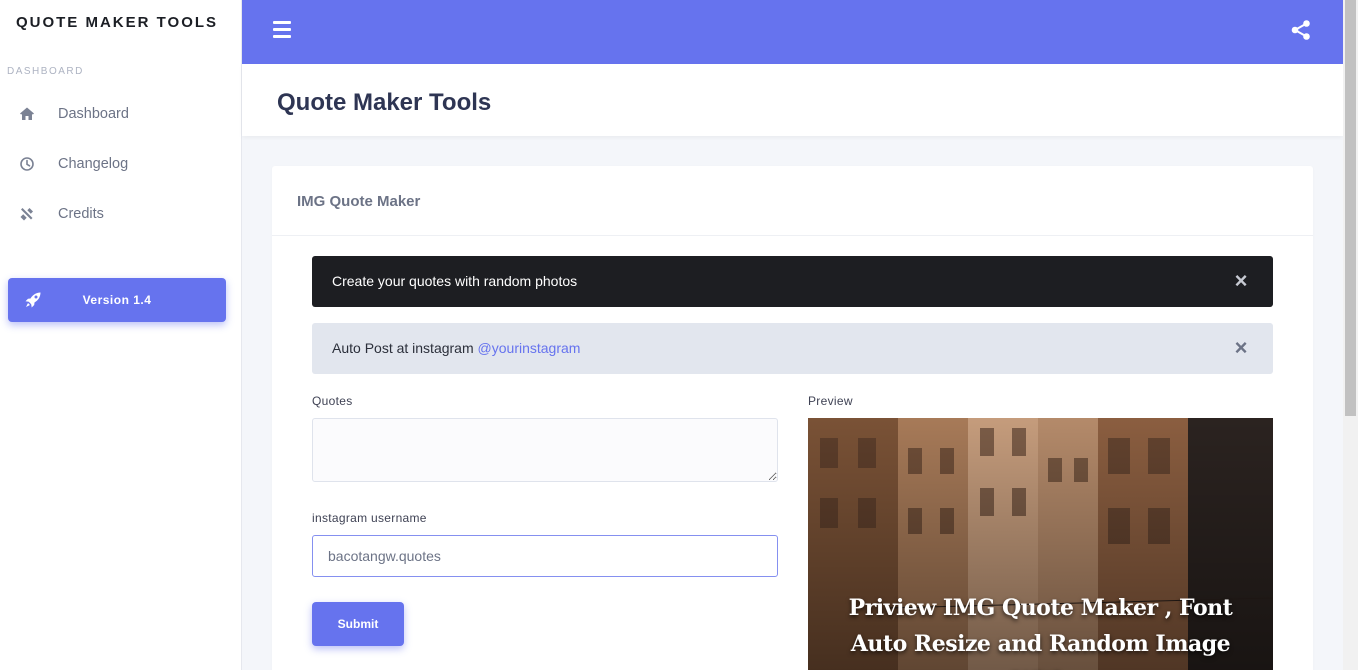  I want to click on info-alert-light: Auto Post at instagram @yourinstagram ×, so click(792, 348).